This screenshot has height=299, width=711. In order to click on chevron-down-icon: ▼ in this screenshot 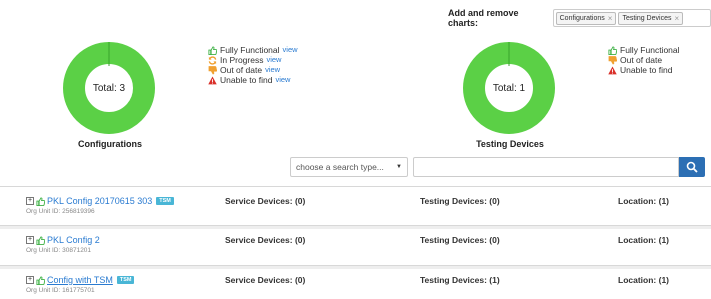, I will do `click(399, 167)`.